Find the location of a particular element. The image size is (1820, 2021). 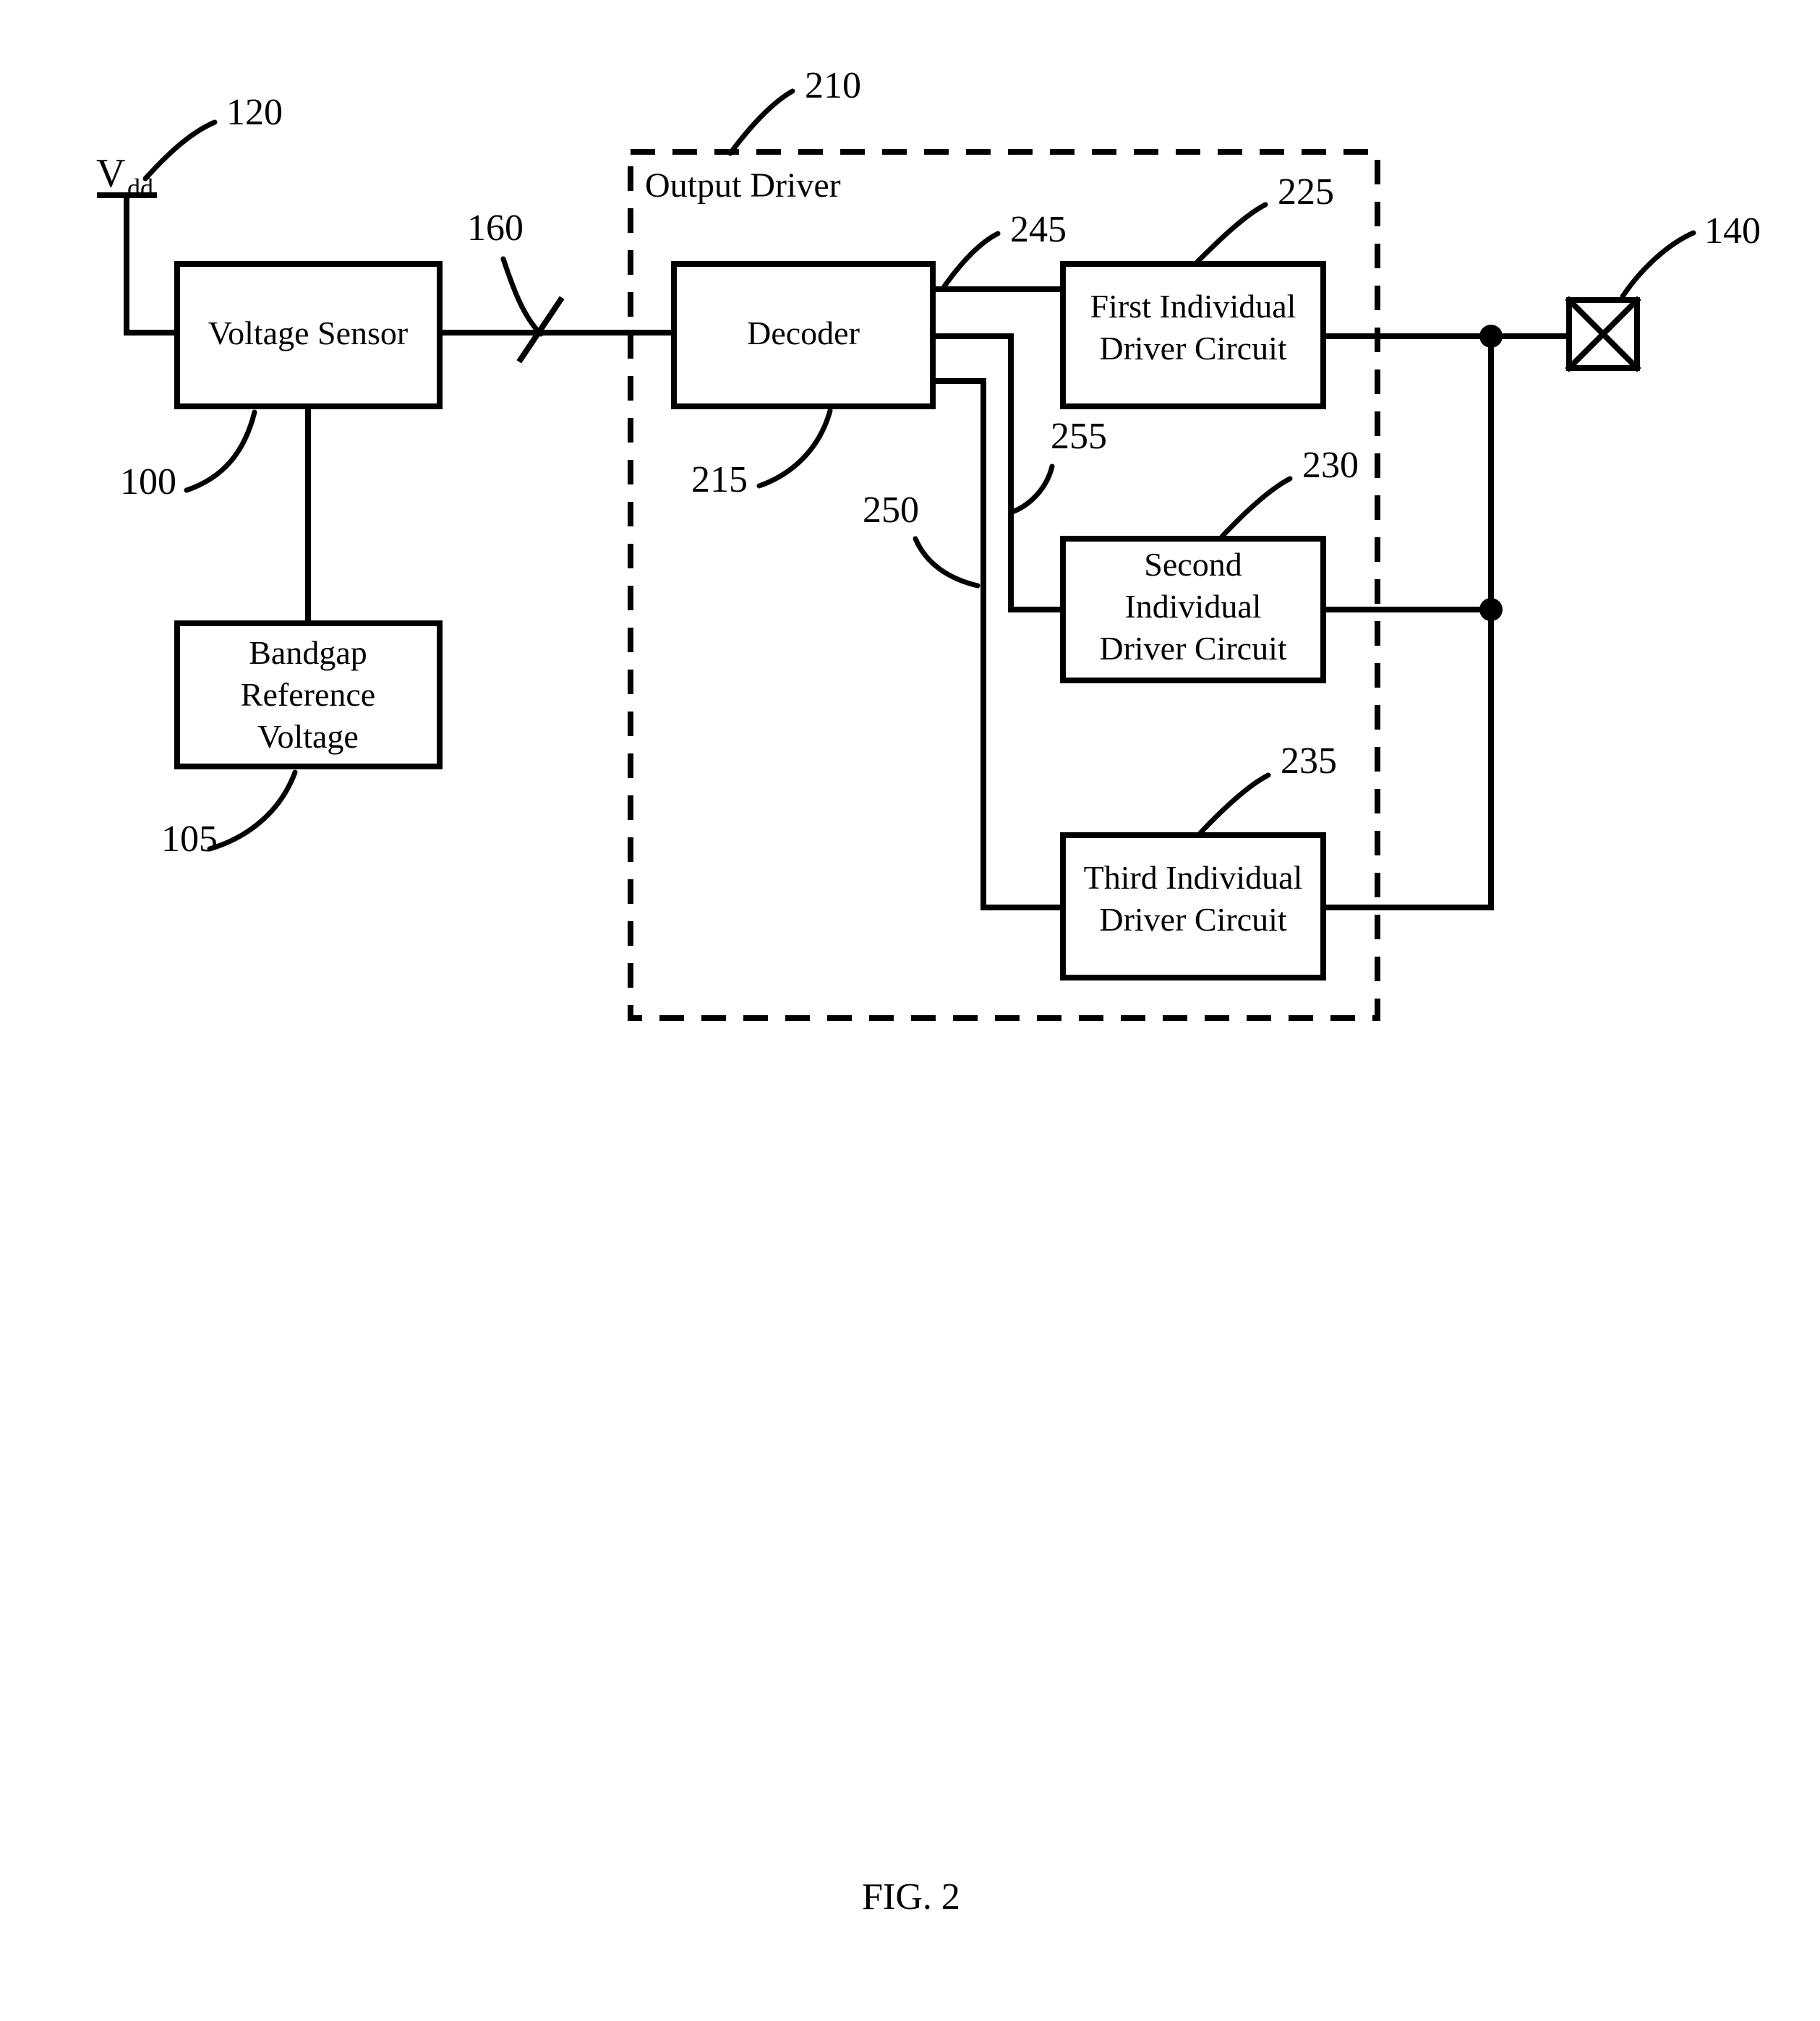

output-driver-group-label: Output Driver is located at coordinates (743, 186).